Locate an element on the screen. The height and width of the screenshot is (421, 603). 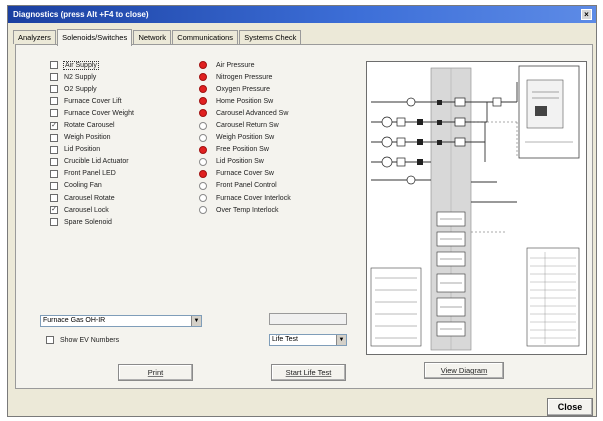
solenoid-label: O2 Supply is located at coordinates (80, 89).